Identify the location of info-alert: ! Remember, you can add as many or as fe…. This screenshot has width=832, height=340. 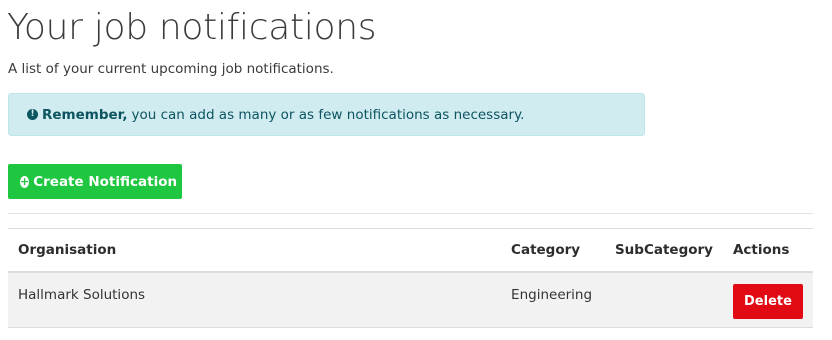
(326, 114).